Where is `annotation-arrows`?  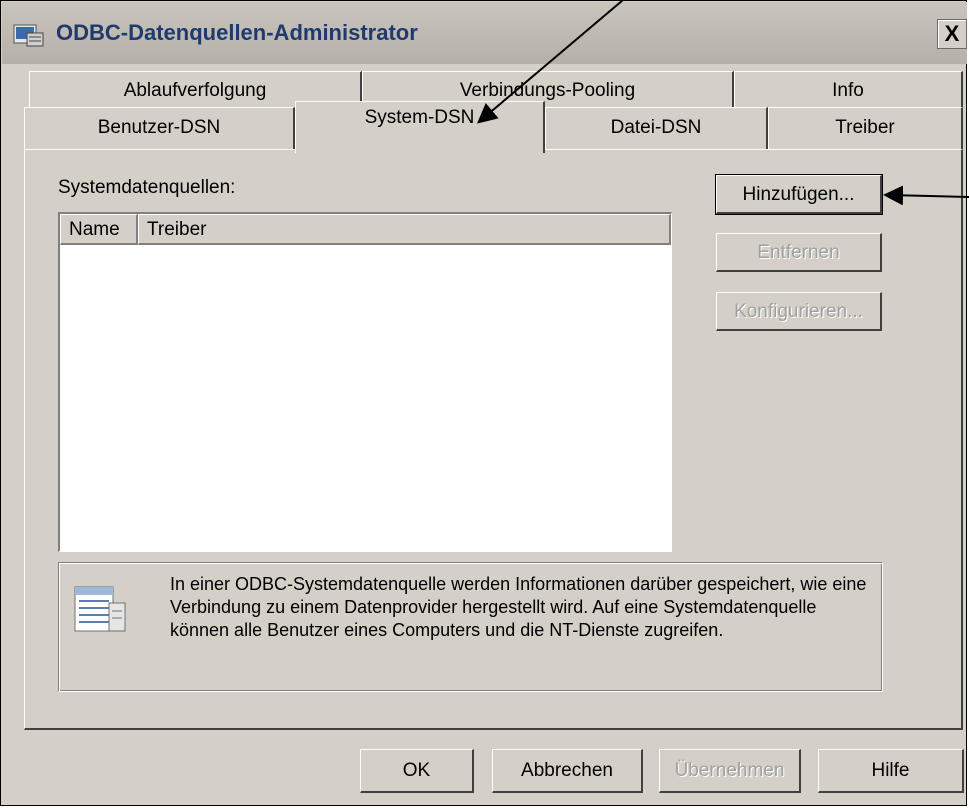
annotation-arrows is located at coordinates (722, 103).